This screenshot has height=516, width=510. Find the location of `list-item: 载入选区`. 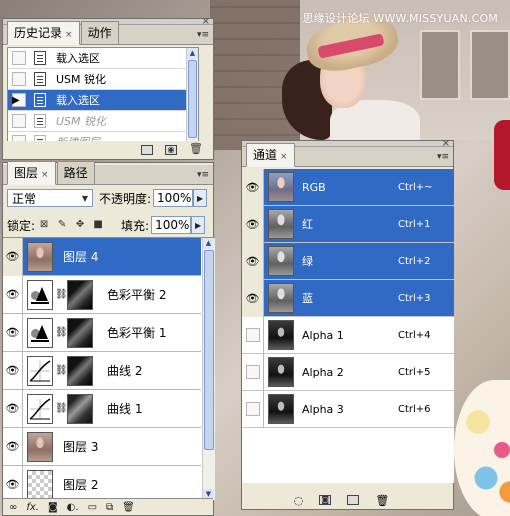

list-item: 载入选区 is located at coordinates (103, 58).